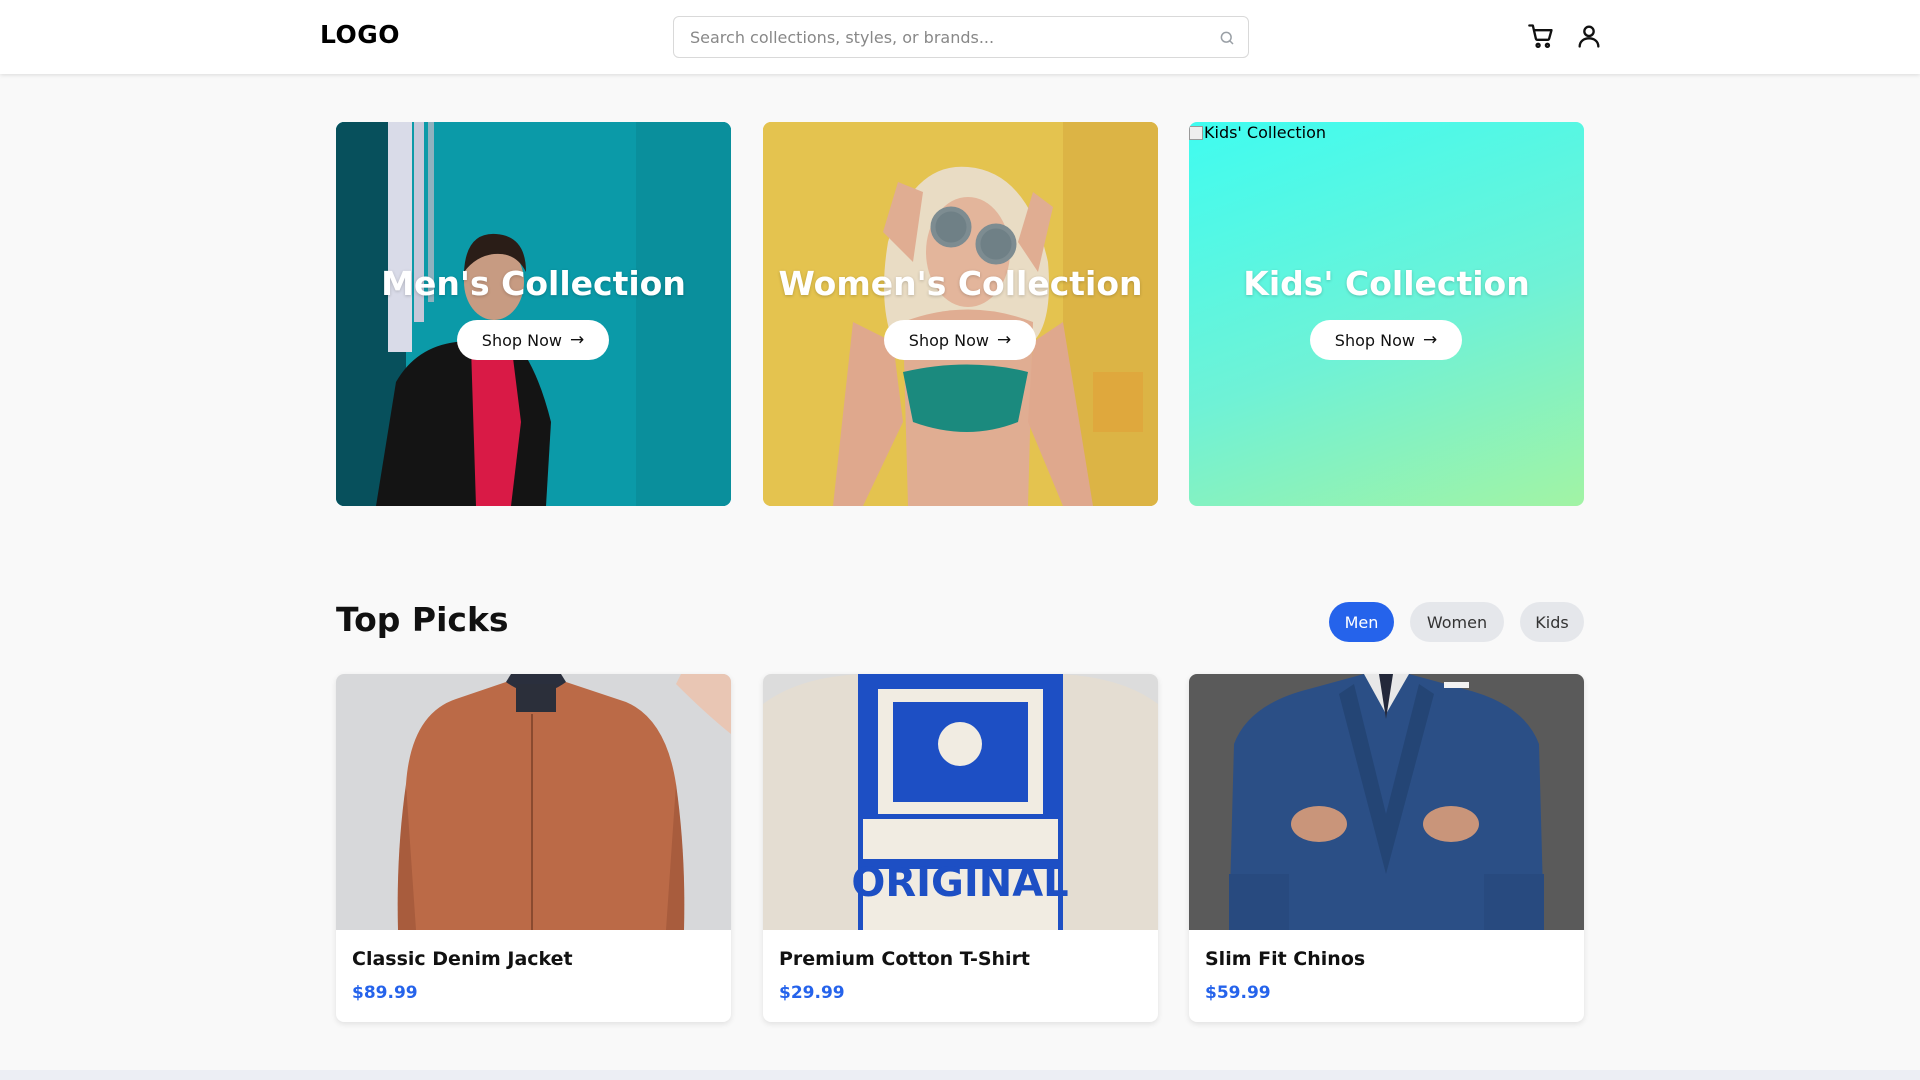 The height and width of the screenshot is (1080, 1920). I want to click on product-name: Premium Cotton T-Shirt, so click(904, 959).